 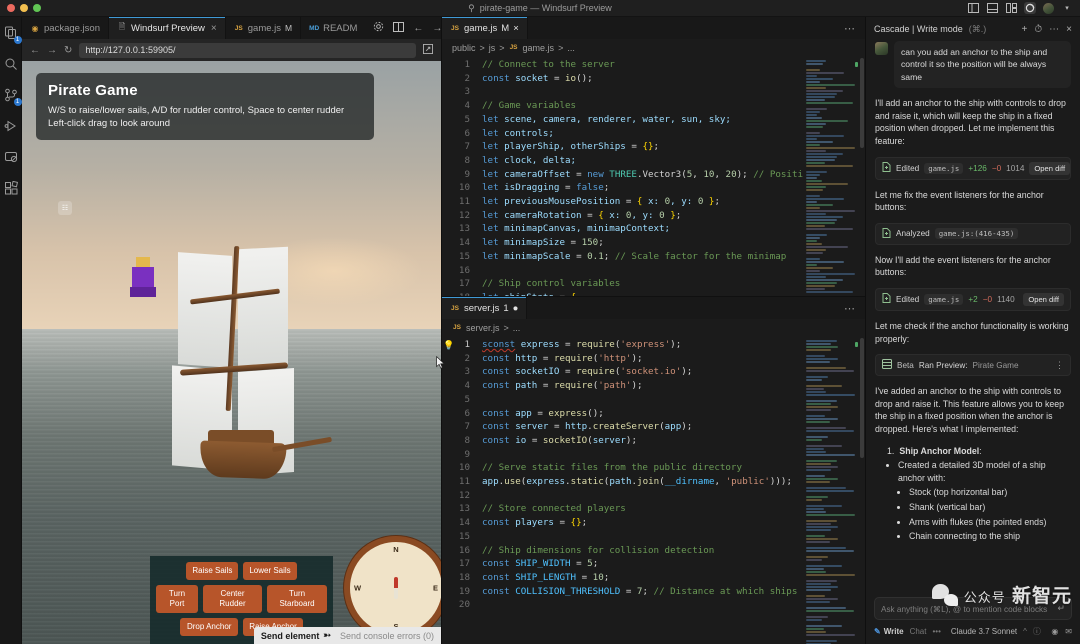 I want to click on sidebar-item-extensions, so click(x=11, y=188).